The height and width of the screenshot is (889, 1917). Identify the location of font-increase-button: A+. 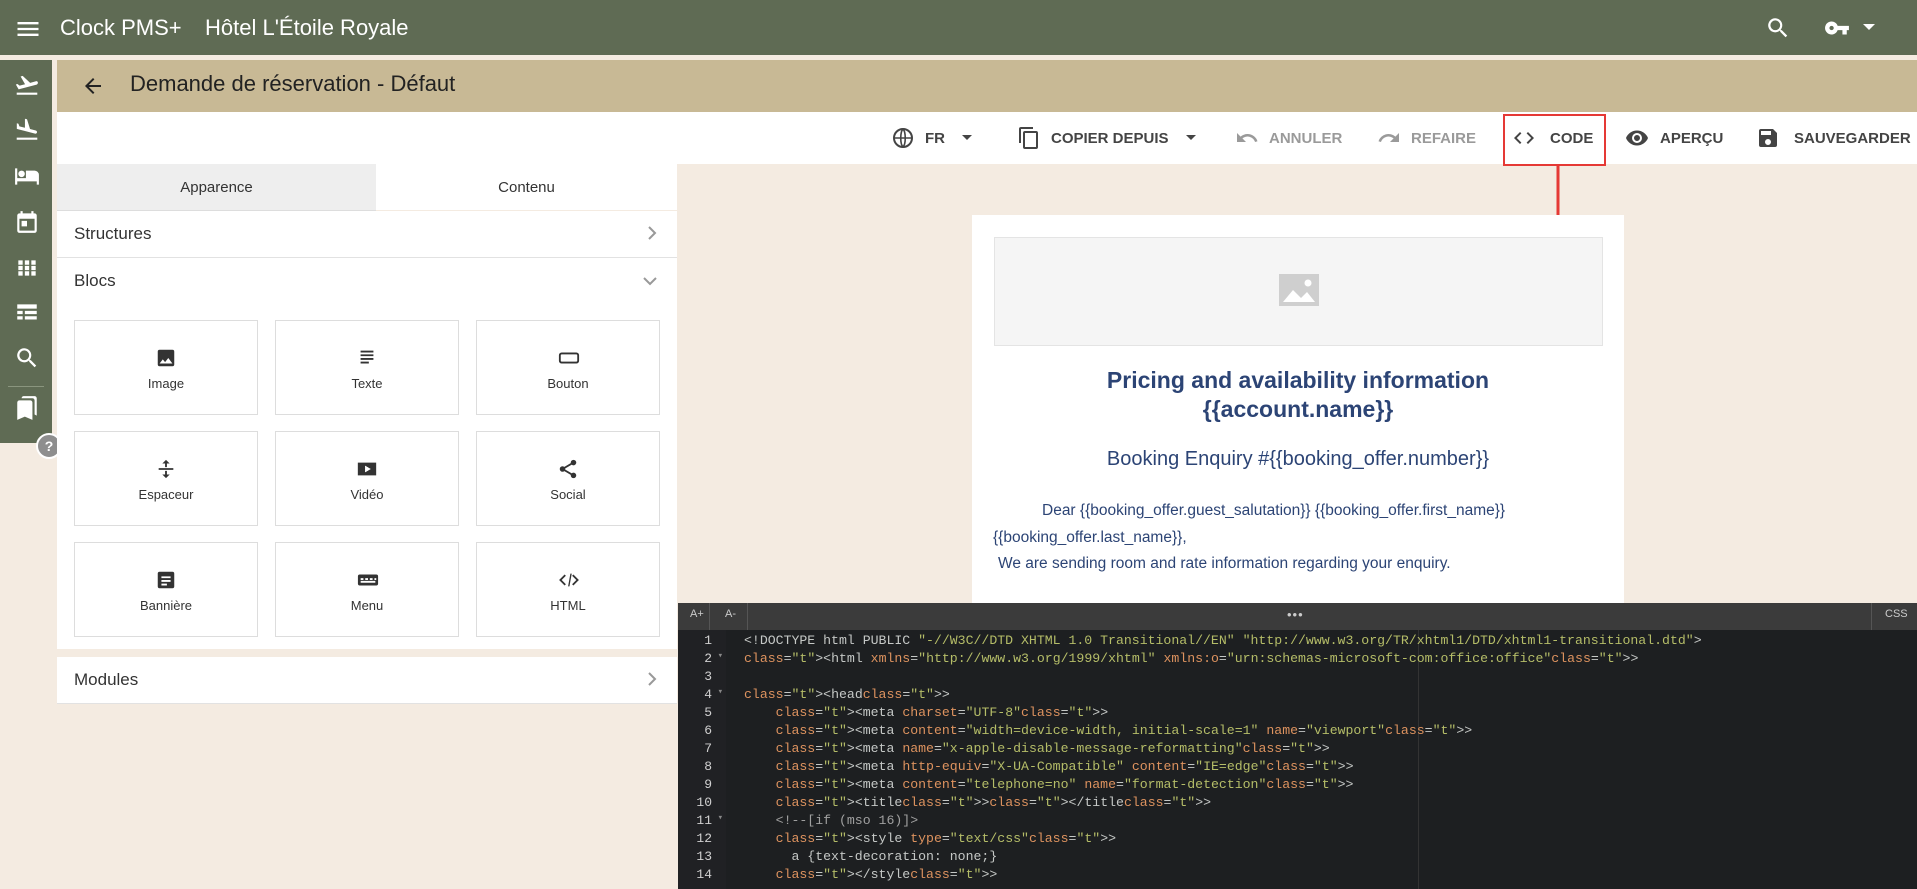
(697, 614).